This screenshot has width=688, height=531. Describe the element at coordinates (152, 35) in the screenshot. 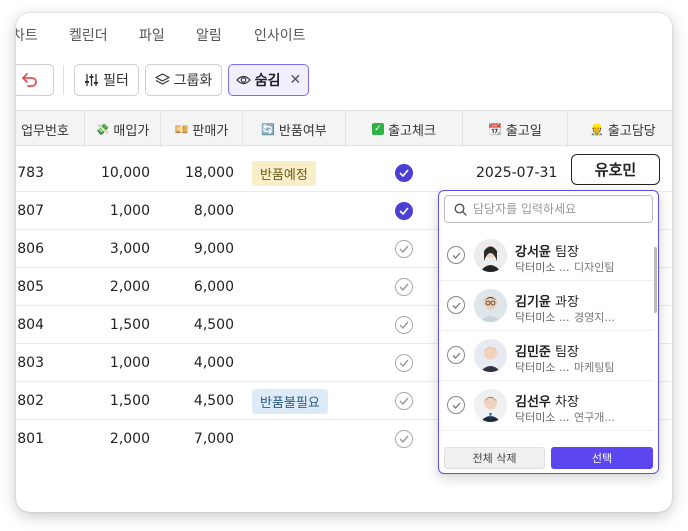

I see `tab-files: 파일` at that location.